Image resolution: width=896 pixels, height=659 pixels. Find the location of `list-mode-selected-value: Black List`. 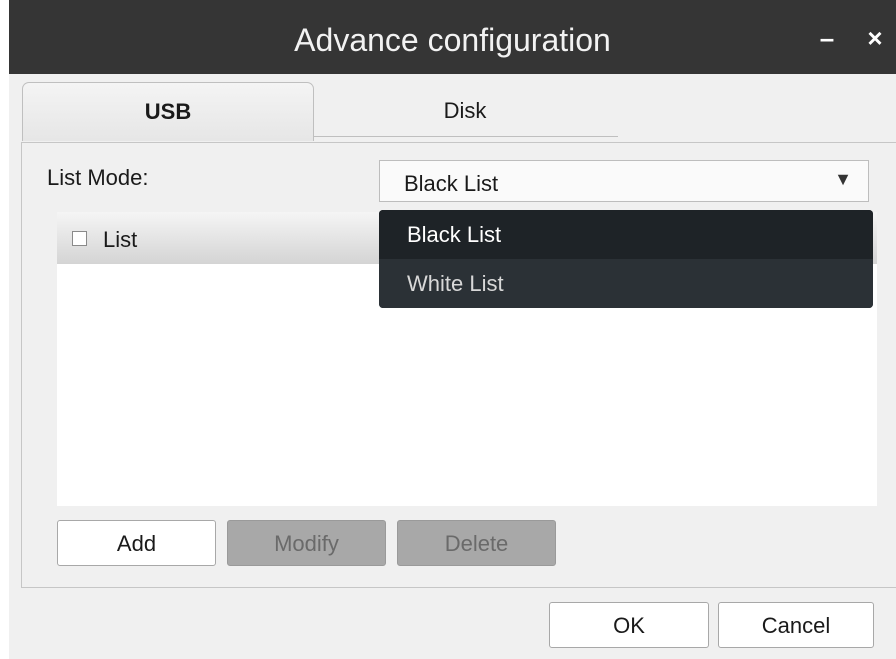

list-mode-selected-value: Black List is located at coordinates (451, 183).